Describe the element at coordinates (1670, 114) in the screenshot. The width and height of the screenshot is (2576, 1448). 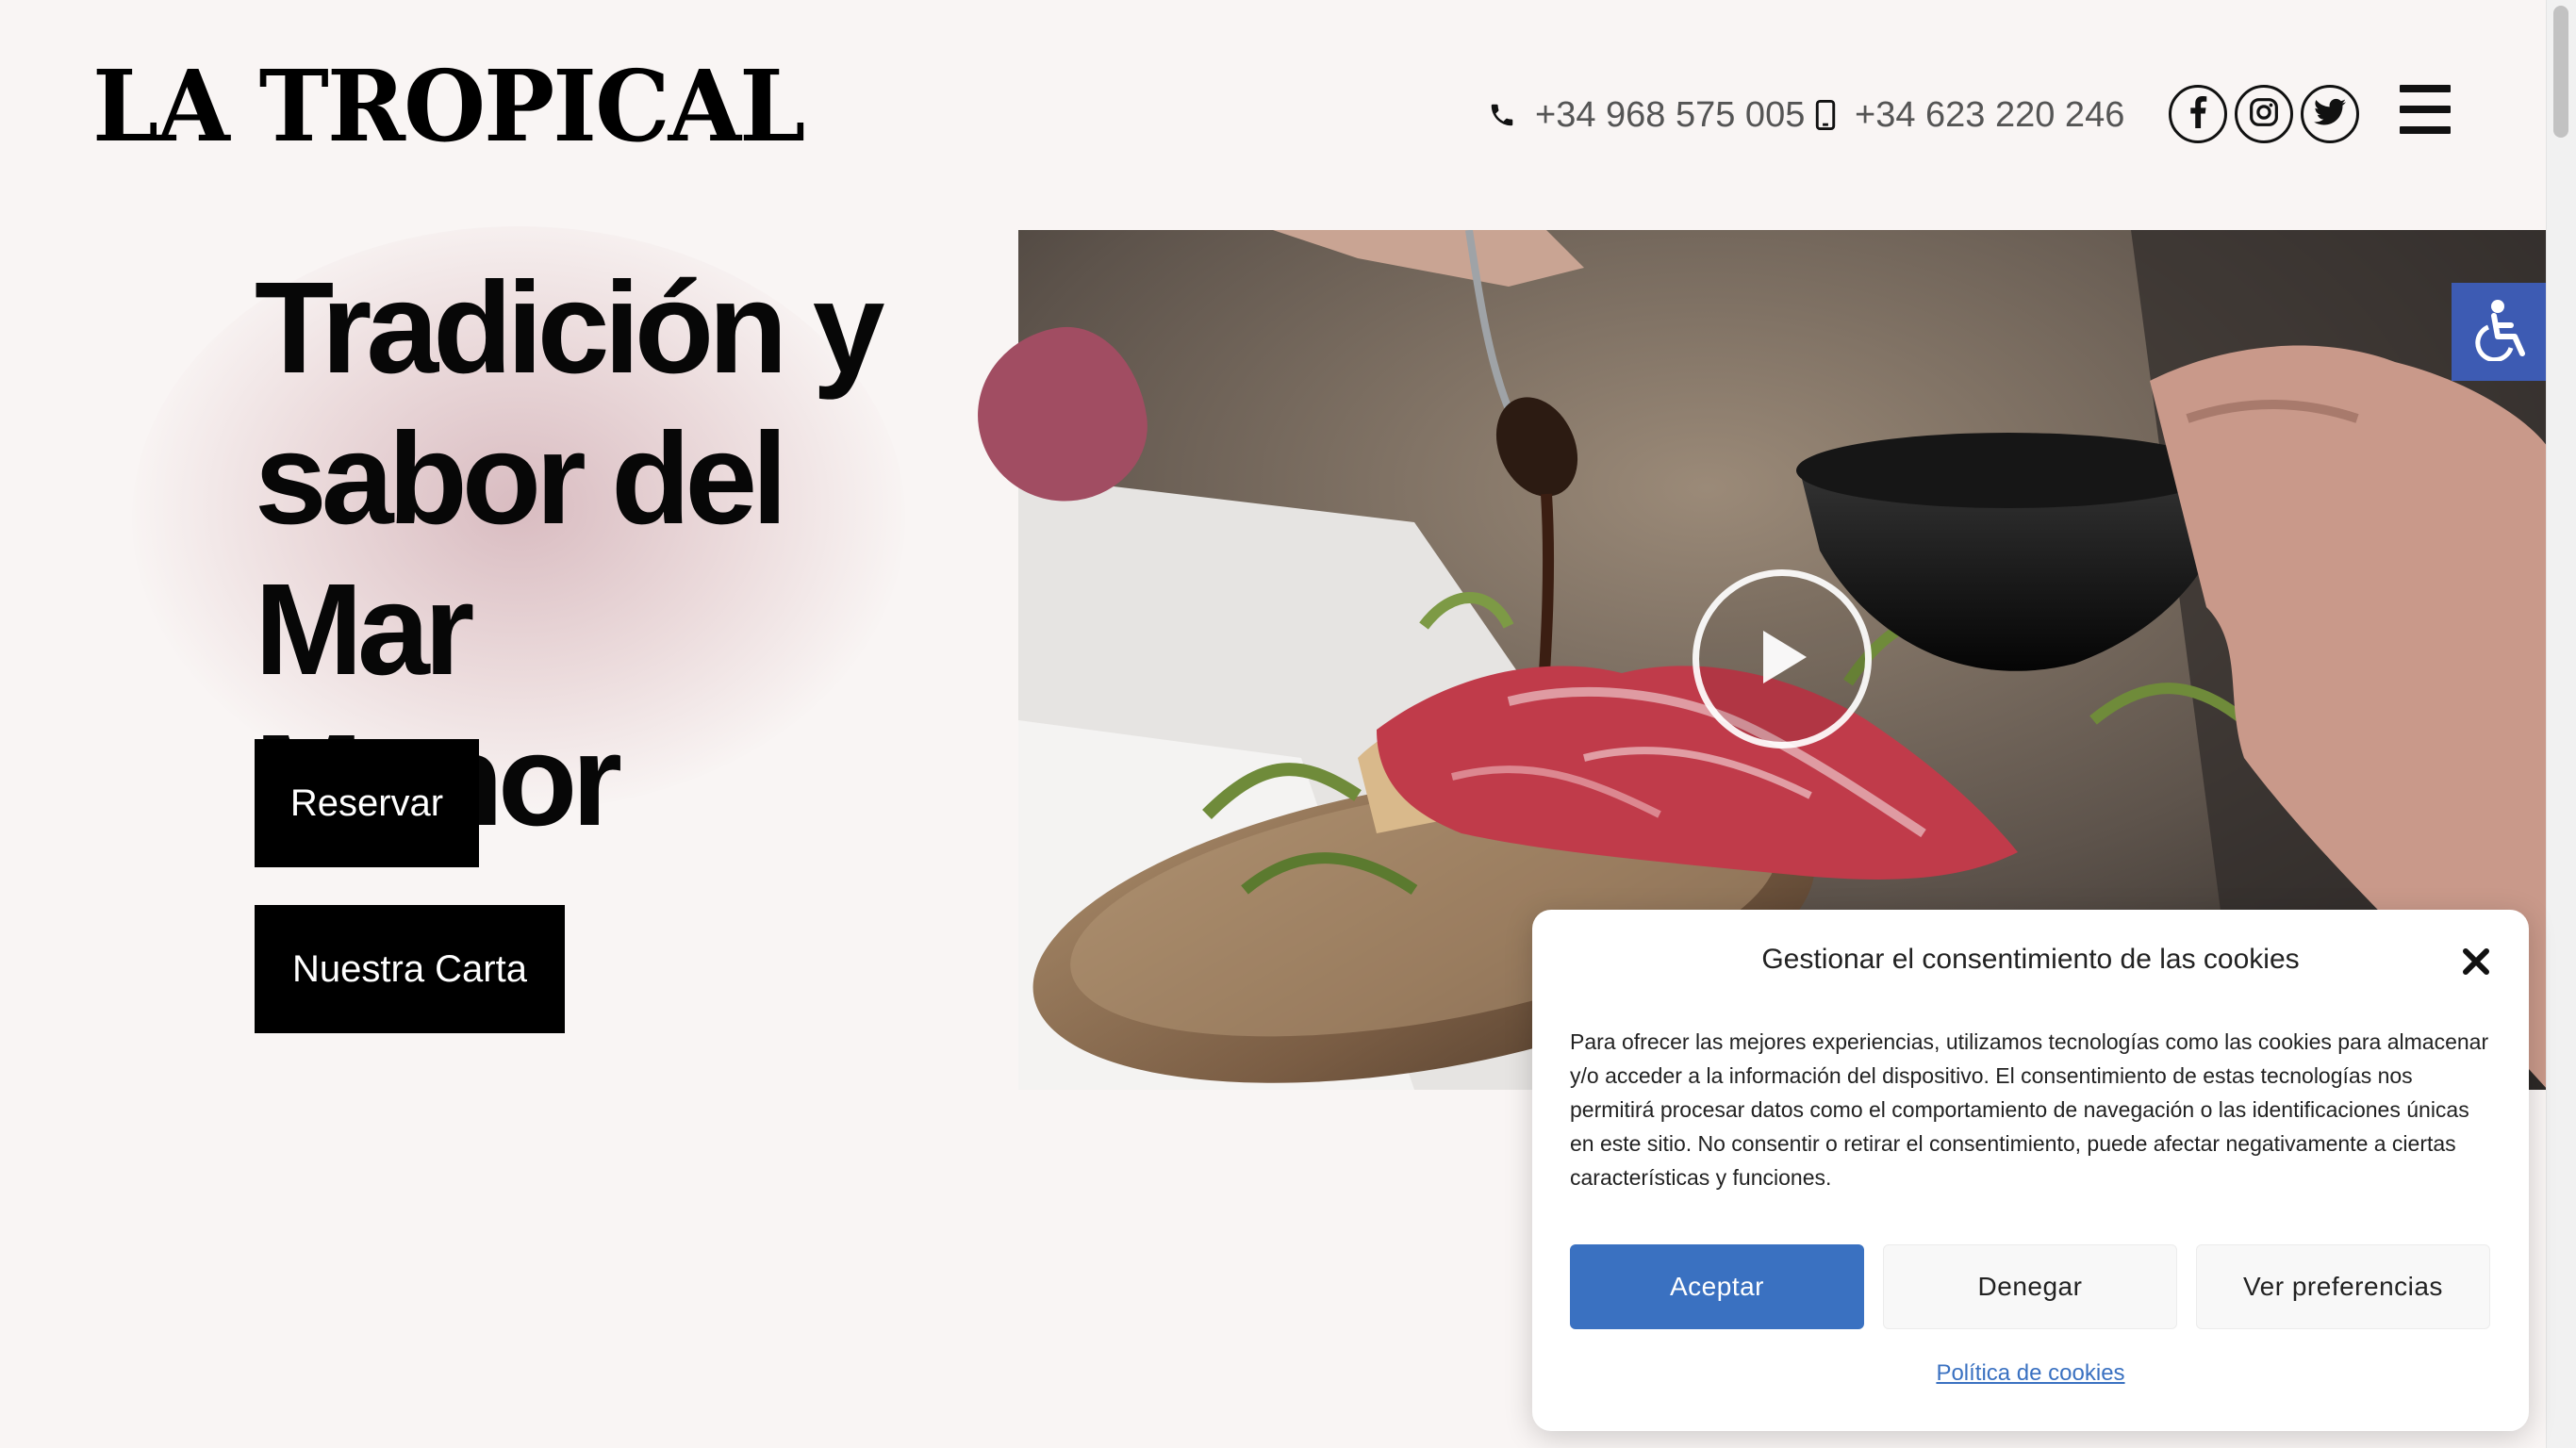
I see `phone-landline-text: +34 968 575 005` at that location.